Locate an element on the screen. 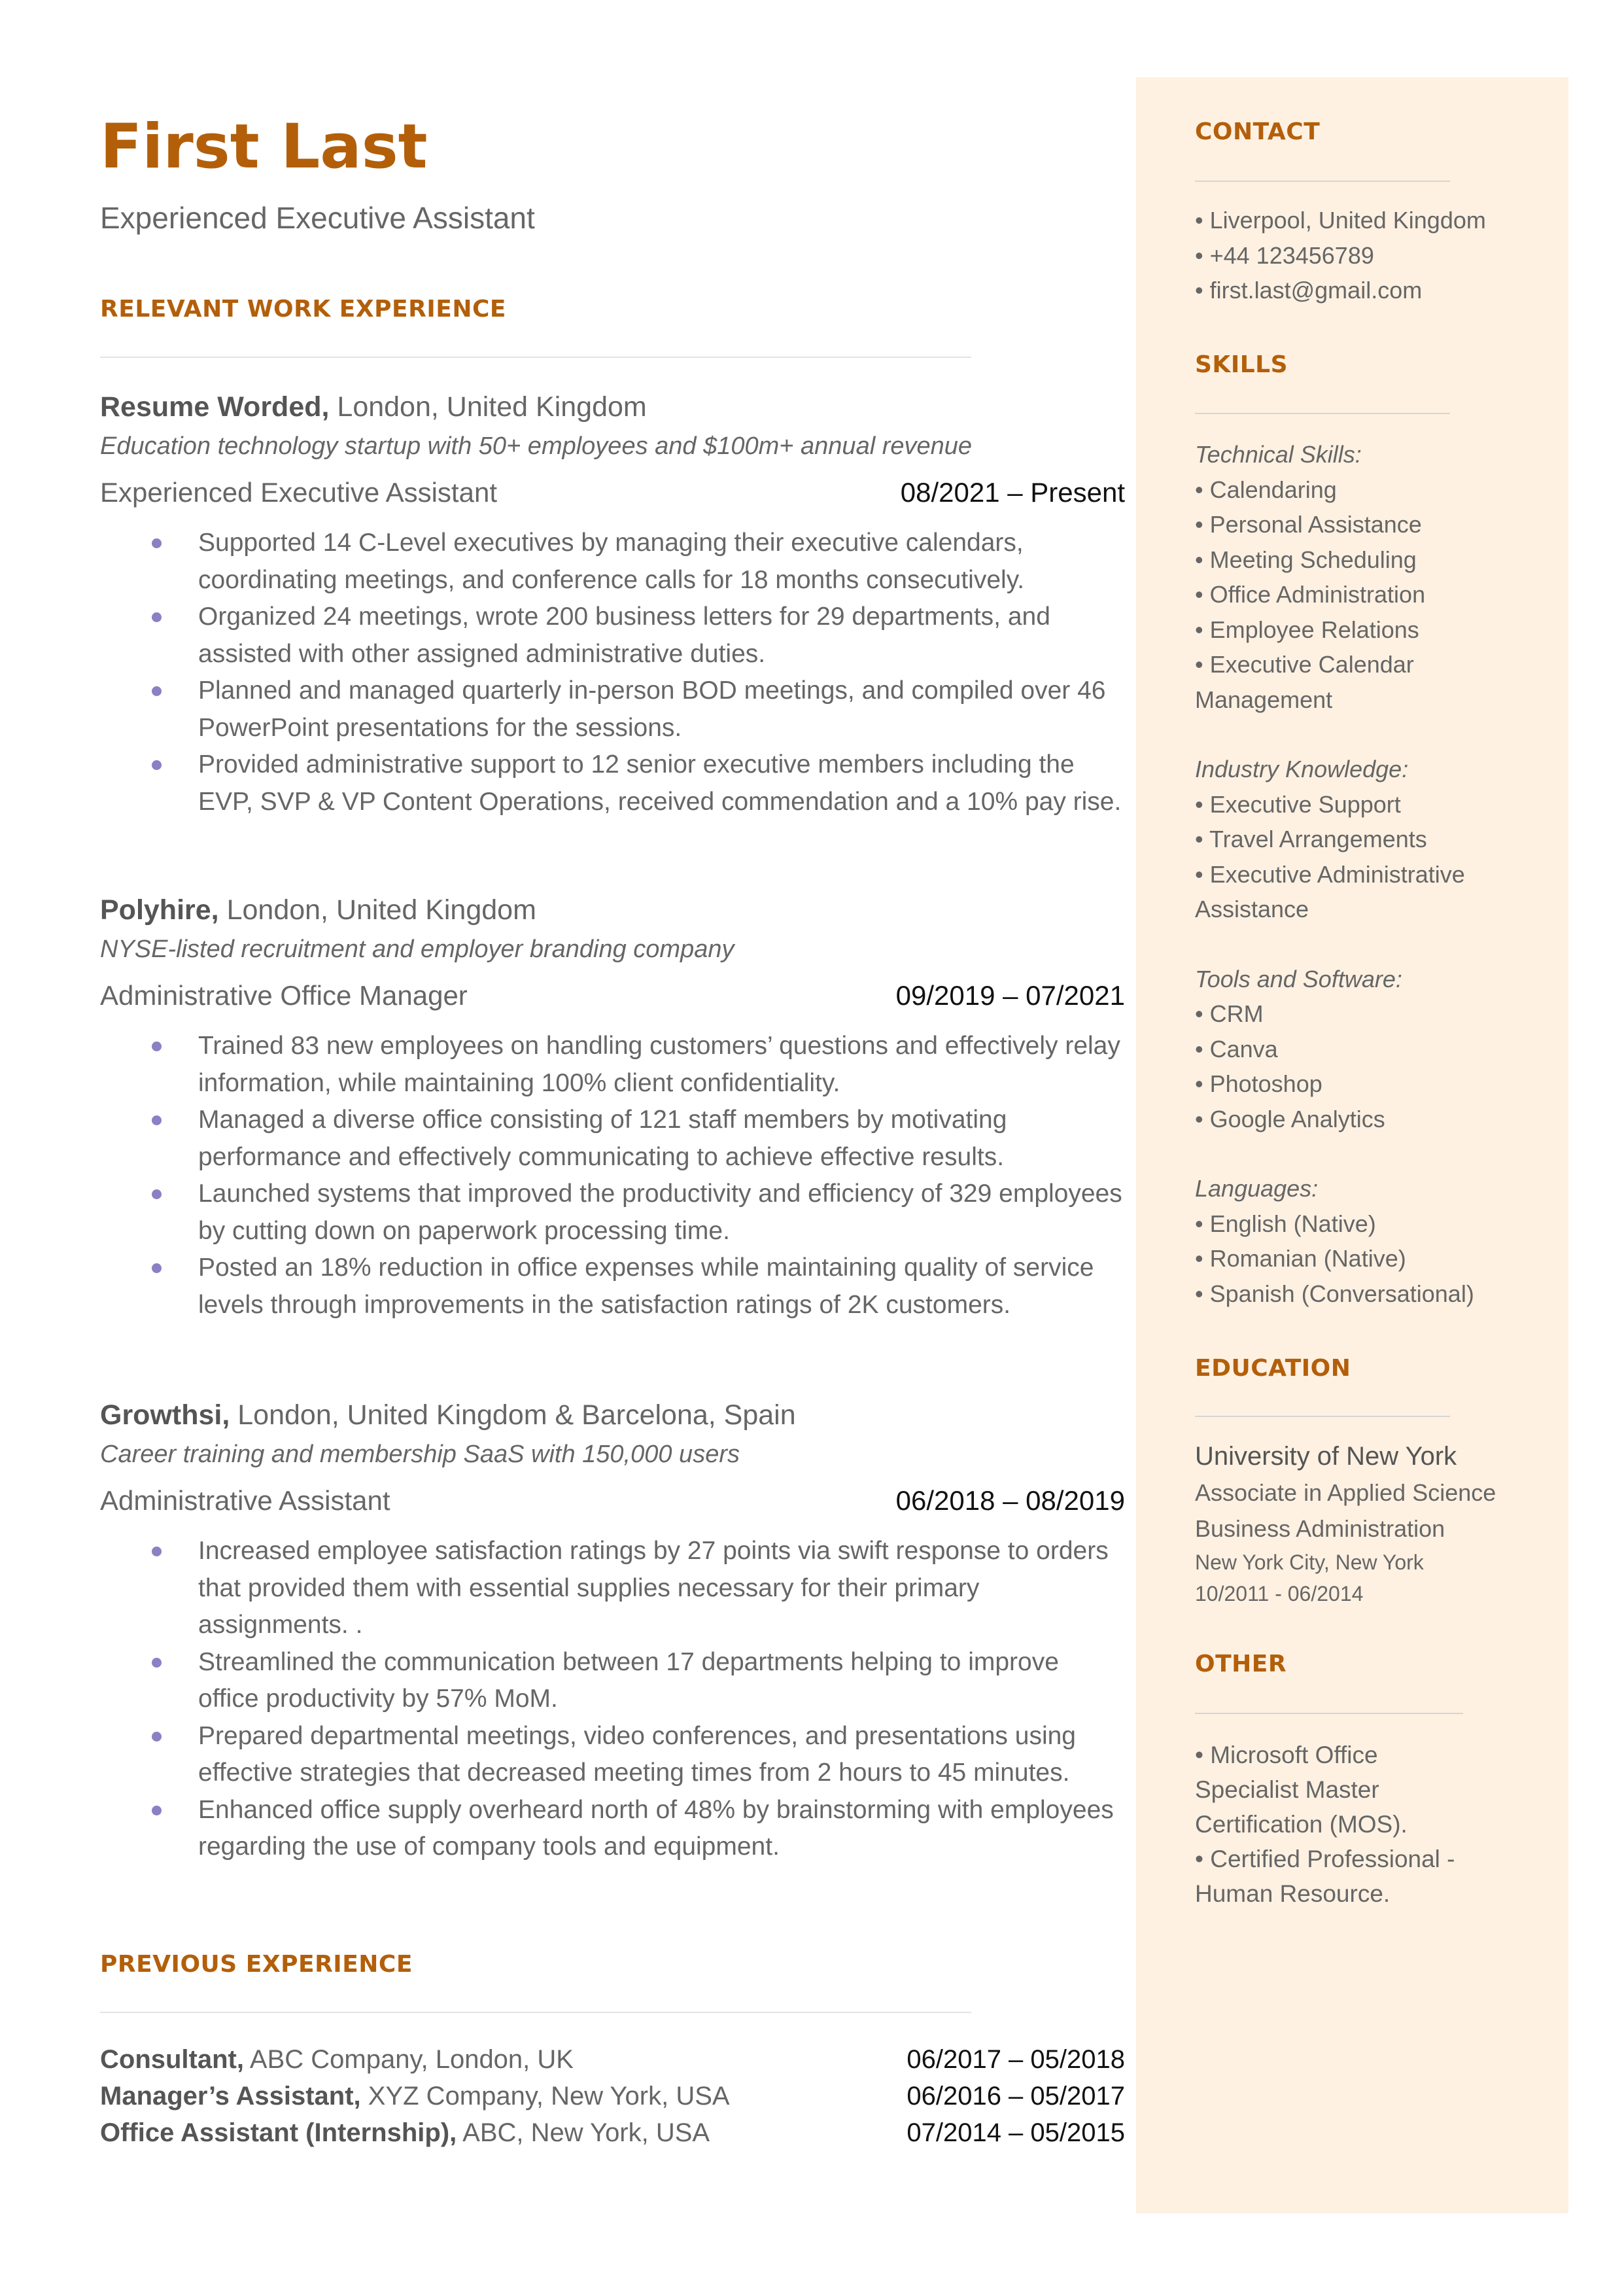 The height and width of the screenshot is (2295, 1624). skill-item: • Romanian (Native) is located at coordinates (1300, 1258).